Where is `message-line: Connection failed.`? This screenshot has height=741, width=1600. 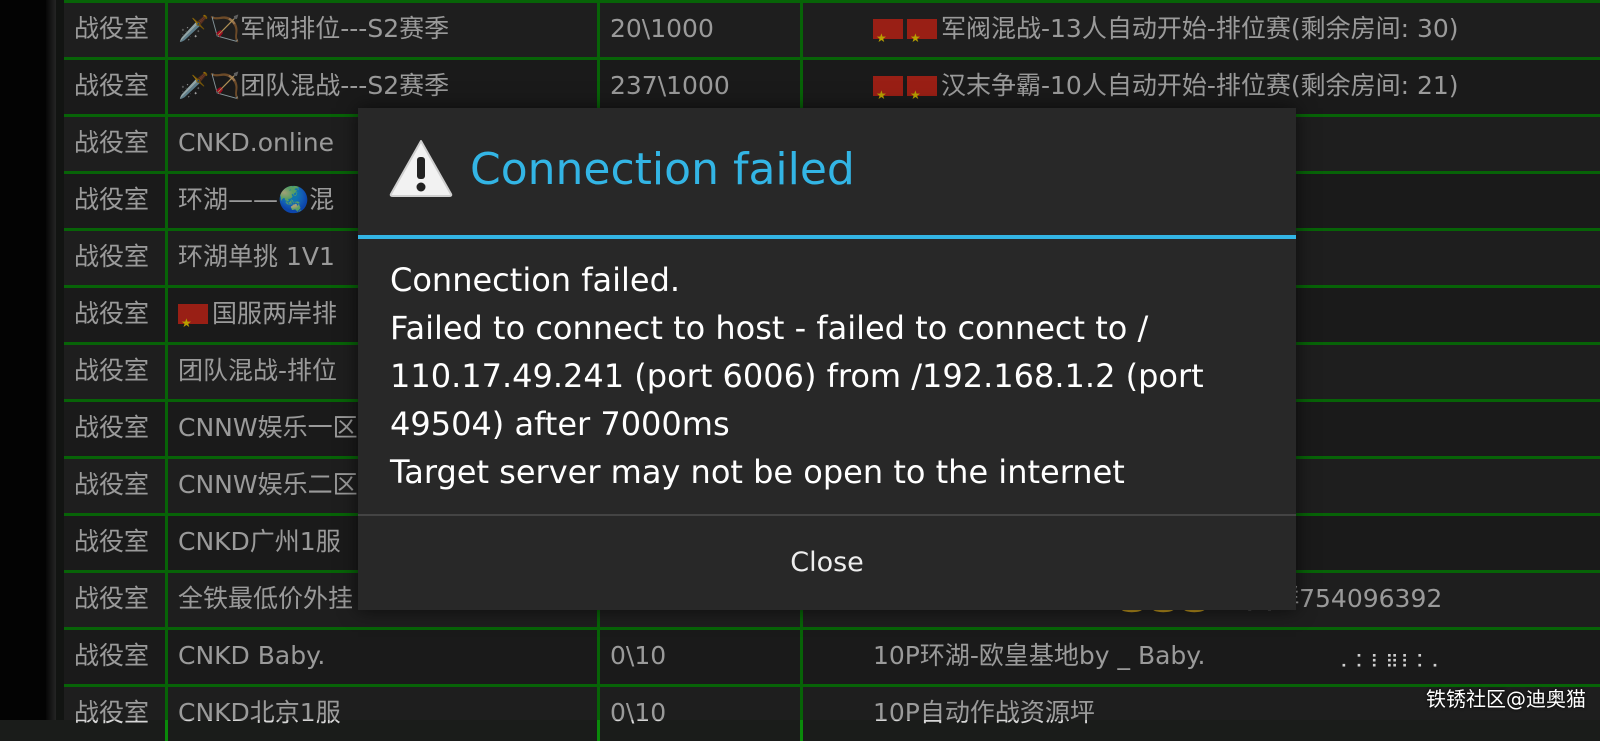
message-line: Connection failed. is located at coordinates (535, 280).